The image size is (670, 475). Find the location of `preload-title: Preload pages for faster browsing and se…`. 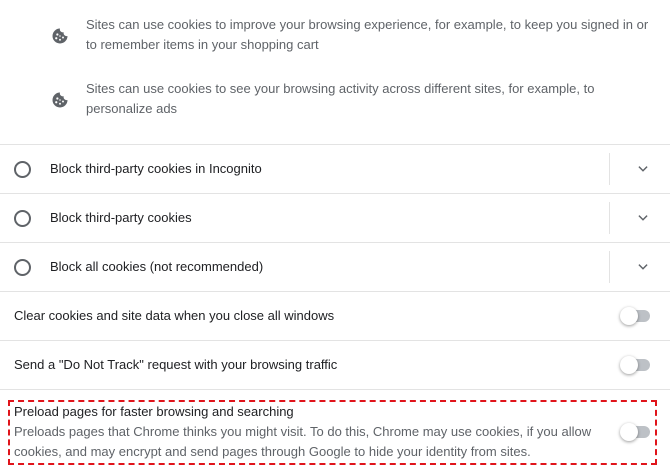

preload-title: Preload pages for faster browsing and se… is located at coordinates (154, 411).